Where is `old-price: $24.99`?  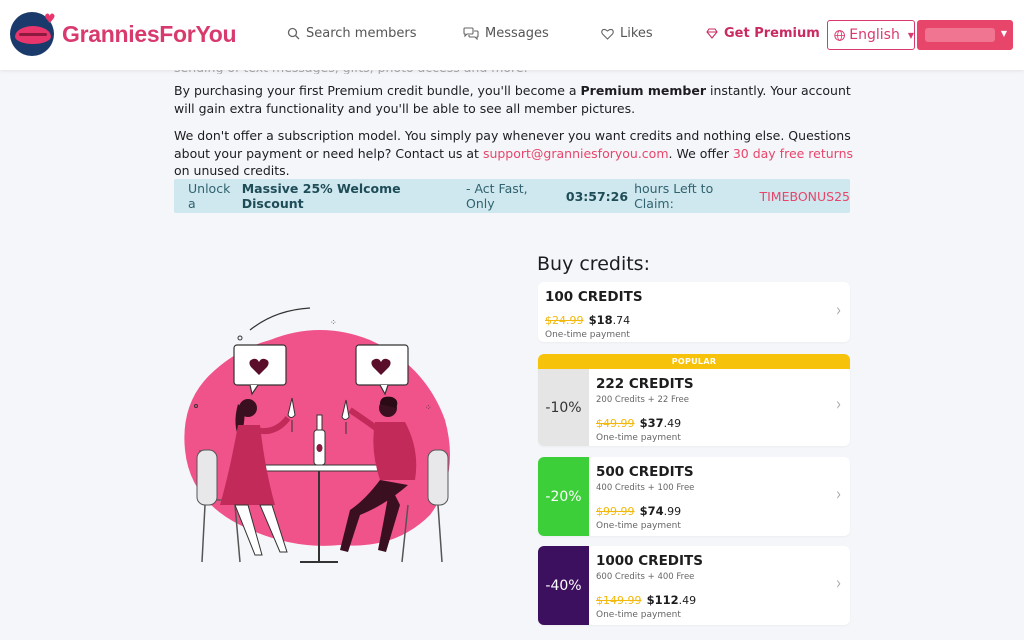 old-price: $24.99 is located at coordinates (564, 320).